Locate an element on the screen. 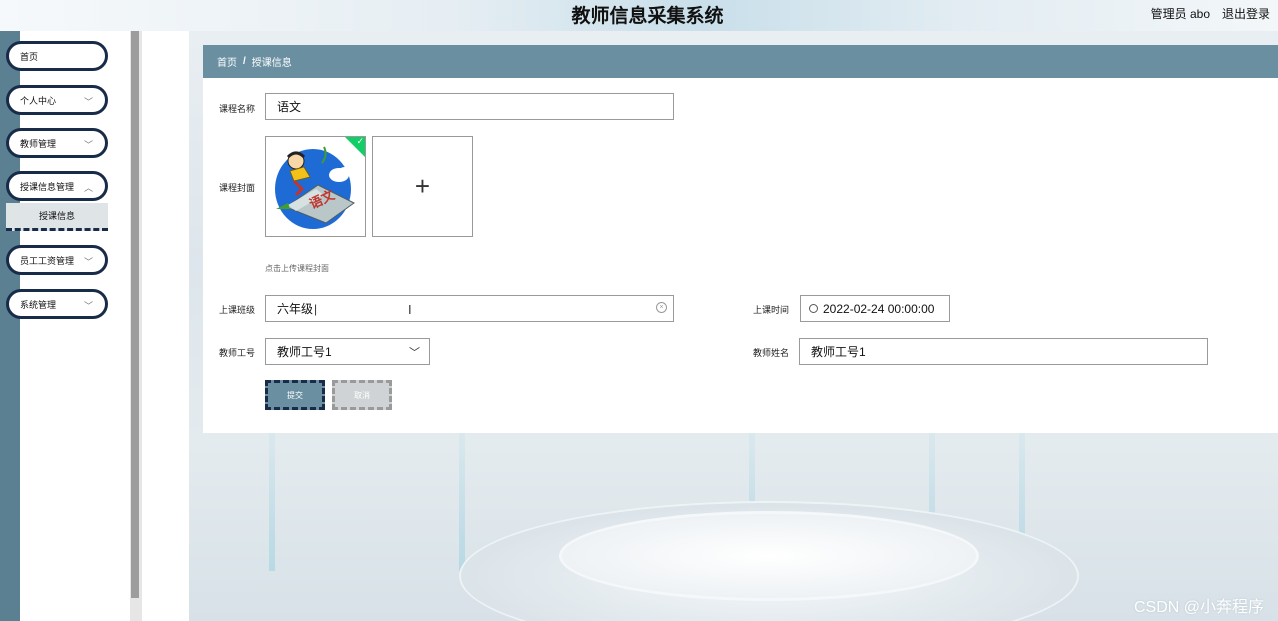  class-value: 六年级 is located at coordinates (295, 309).